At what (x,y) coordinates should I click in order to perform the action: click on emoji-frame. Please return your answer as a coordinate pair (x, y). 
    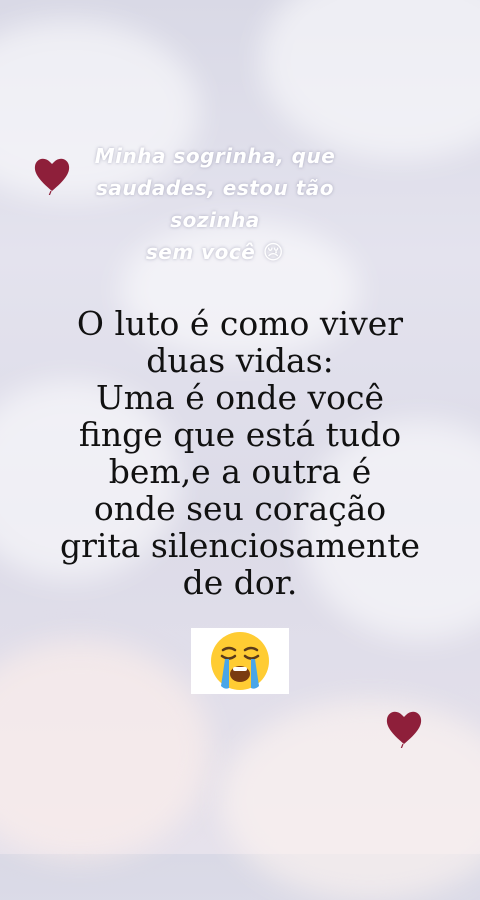
    Looking at the image, I should click on (240, 661).